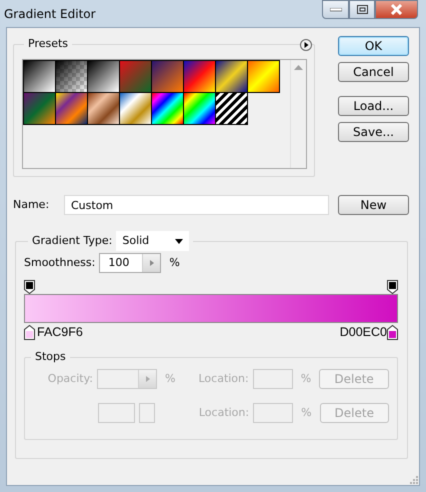 The height and width of the screenshot is (492, 426). I want to click on name-label: Name:, so click(31, 204).